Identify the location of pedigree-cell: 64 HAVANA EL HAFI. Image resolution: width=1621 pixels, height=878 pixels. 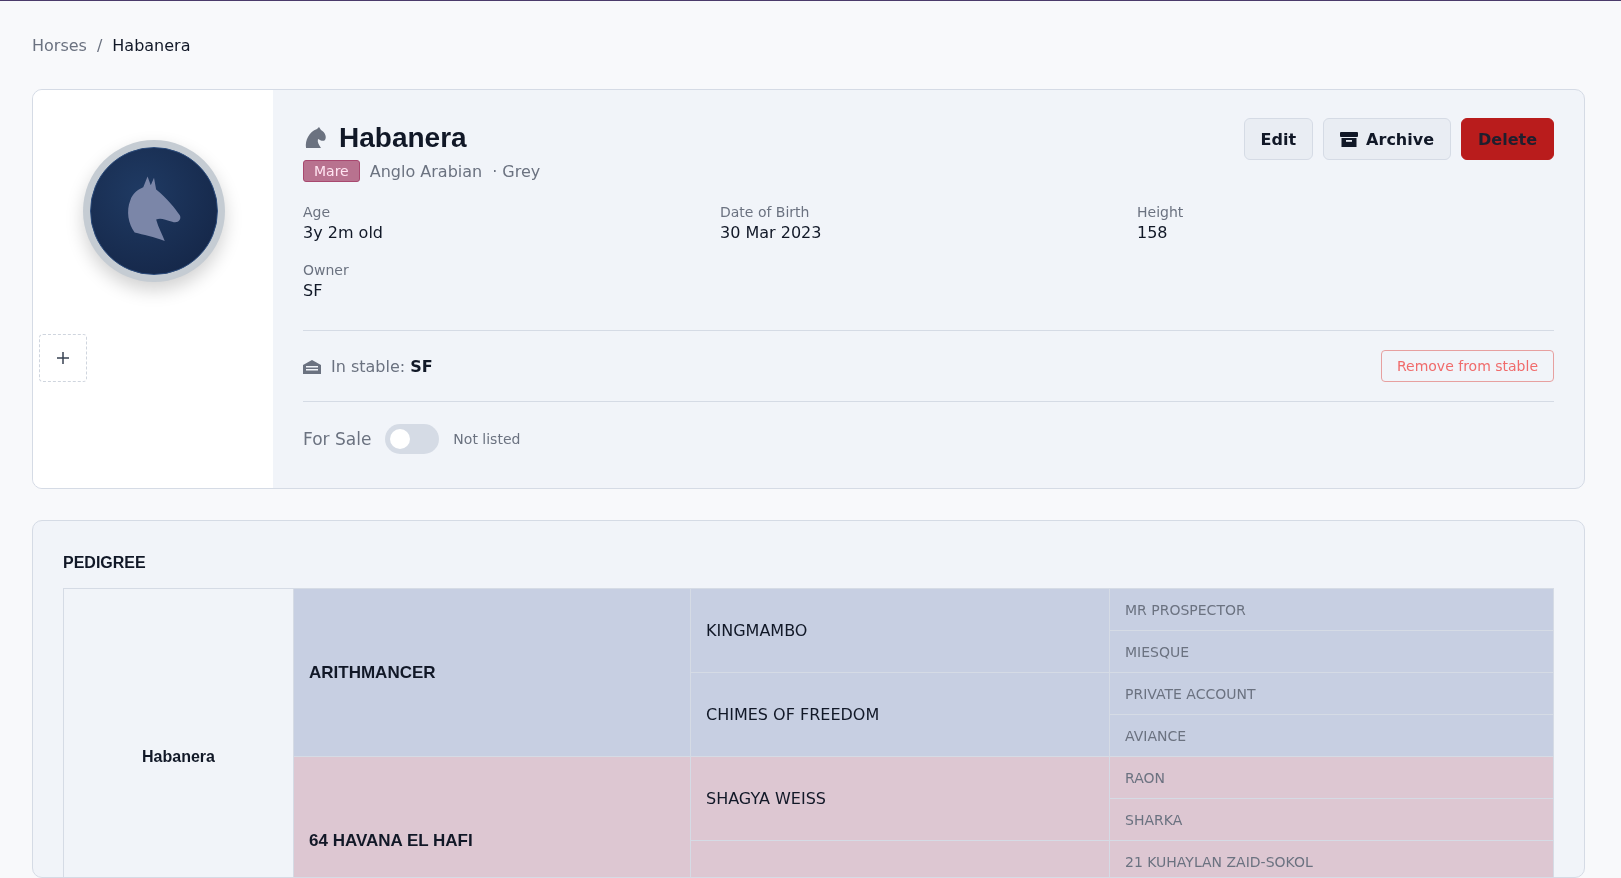
(492, 817).